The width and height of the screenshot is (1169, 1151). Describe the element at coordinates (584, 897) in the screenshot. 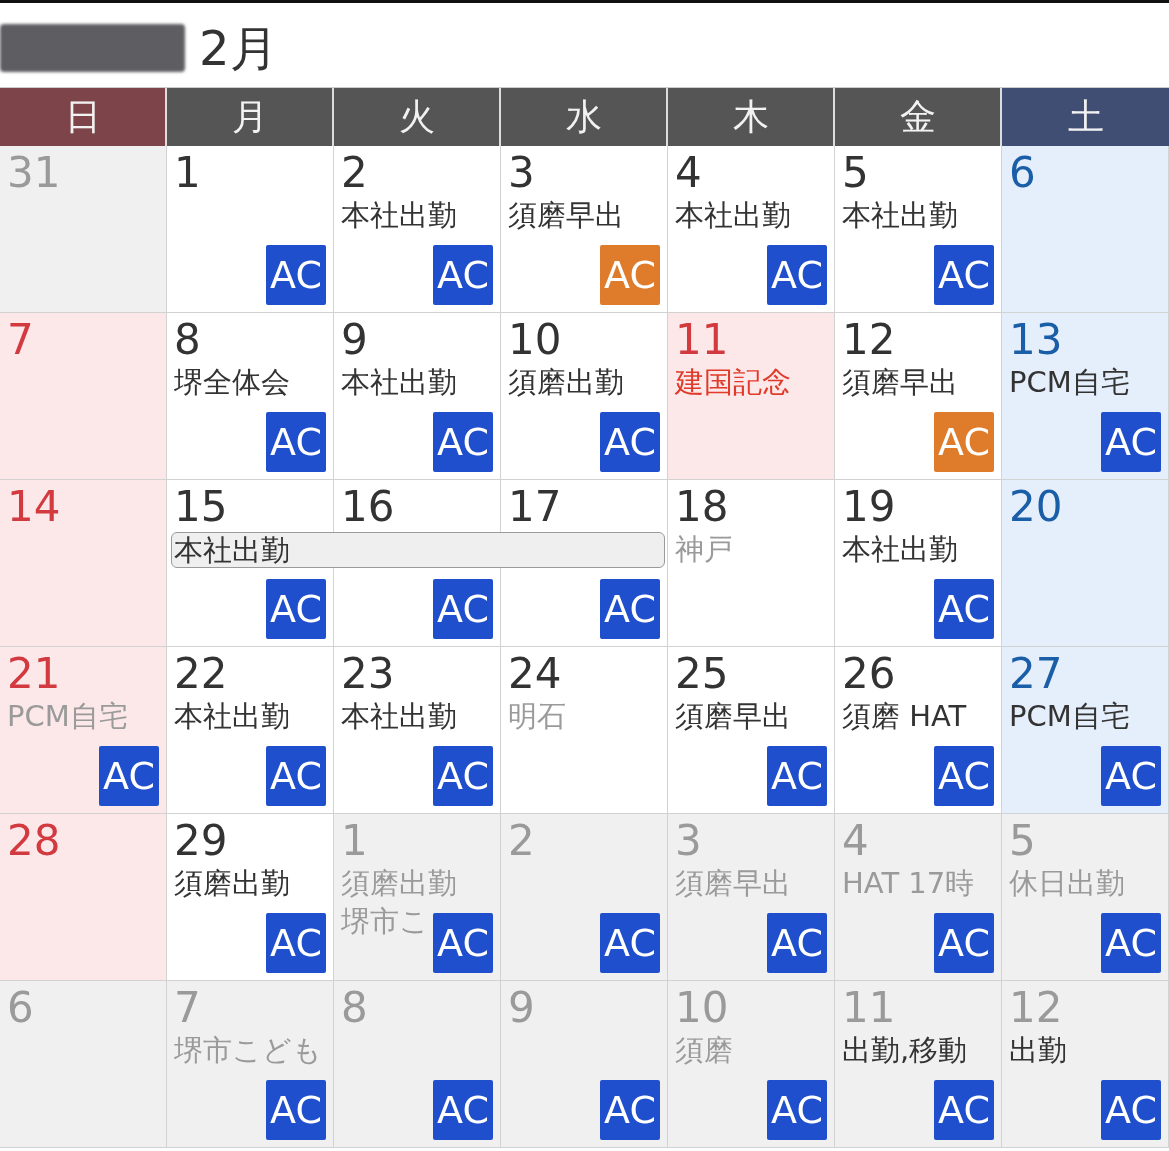

I see `day-cell: 2 AC` at that location.